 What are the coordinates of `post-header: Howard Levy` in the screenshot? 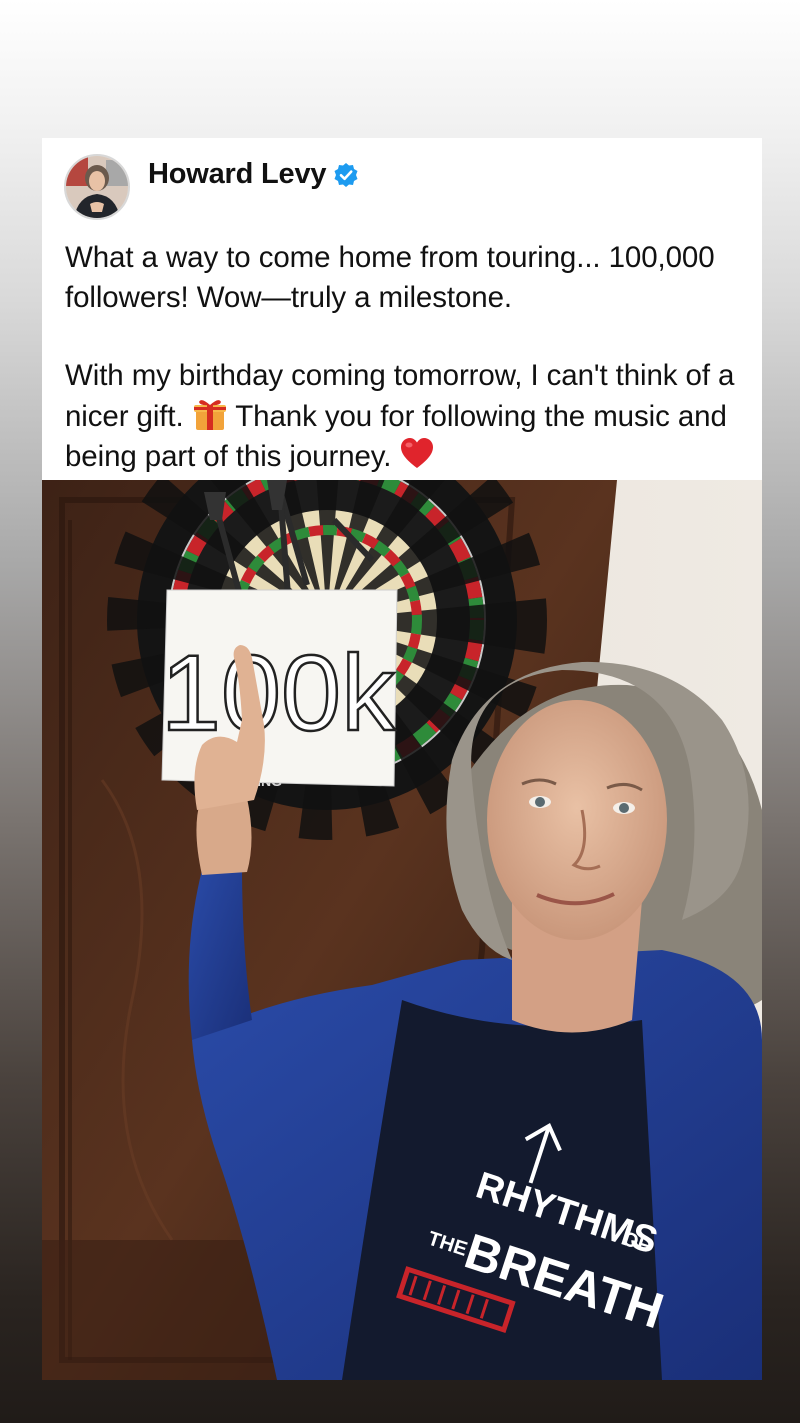 It's located at (211, 189).